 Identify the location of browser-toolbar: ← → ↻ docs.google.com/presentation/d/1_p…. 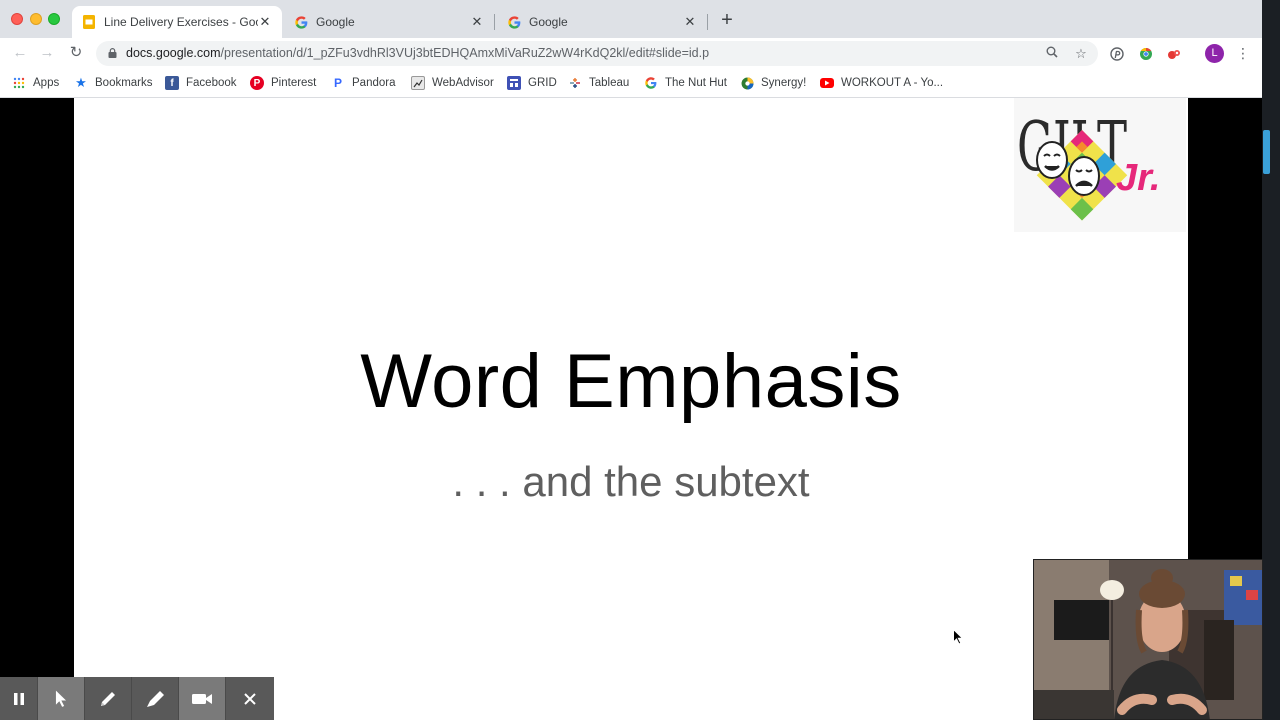
(631, 53).